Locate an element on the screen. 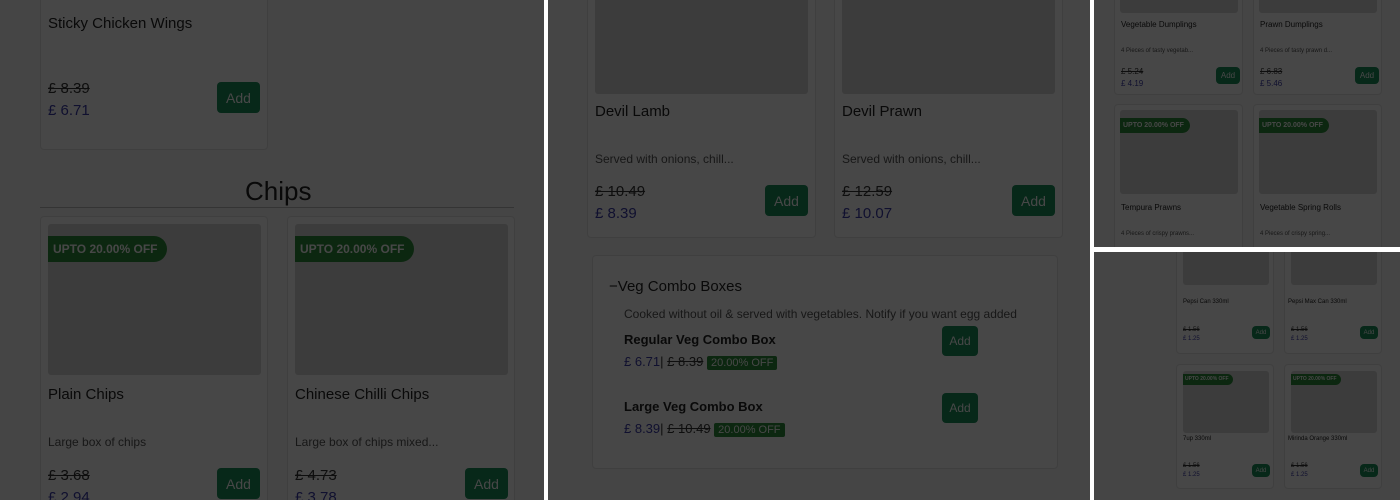 The image size is (1400, 500). item-new-price: £ 8.39 is located at coordinates (616, 213).